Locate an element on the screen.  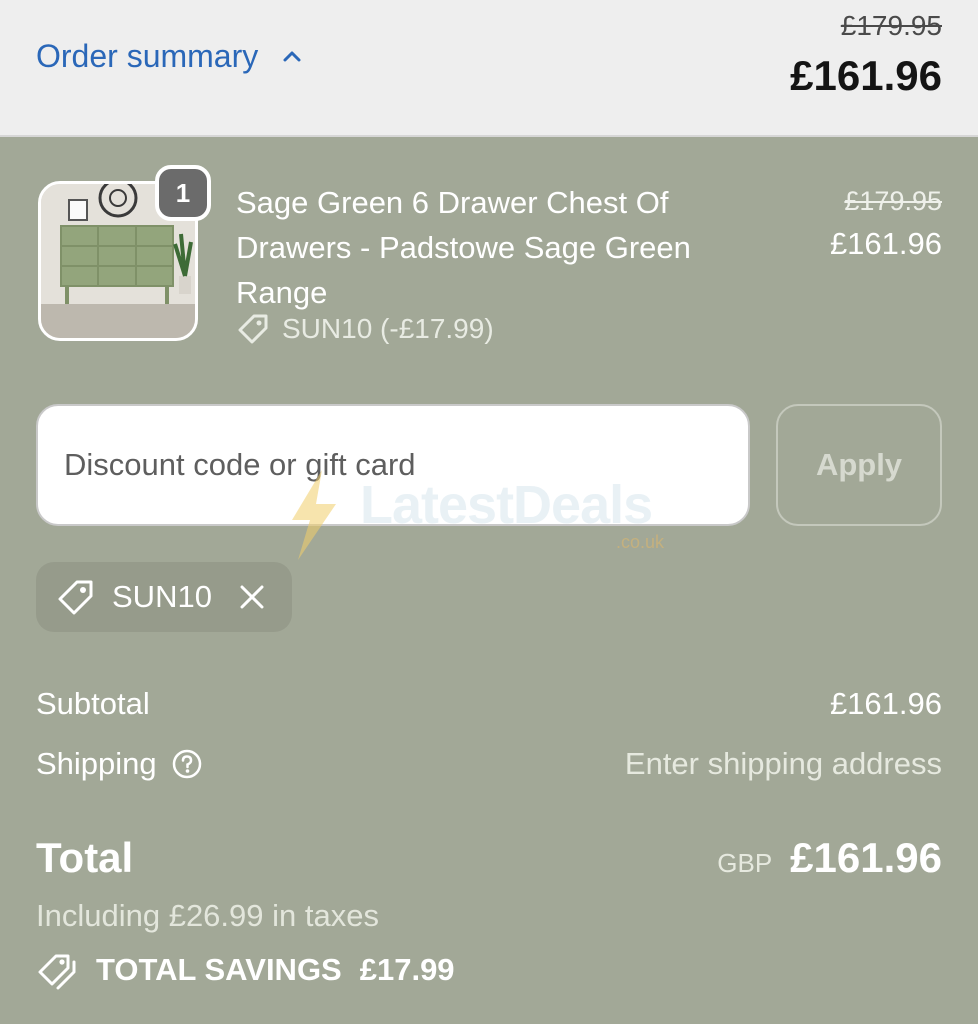
product-discount: SUN10 (-£17.99) is located at coordinates (365, 329).